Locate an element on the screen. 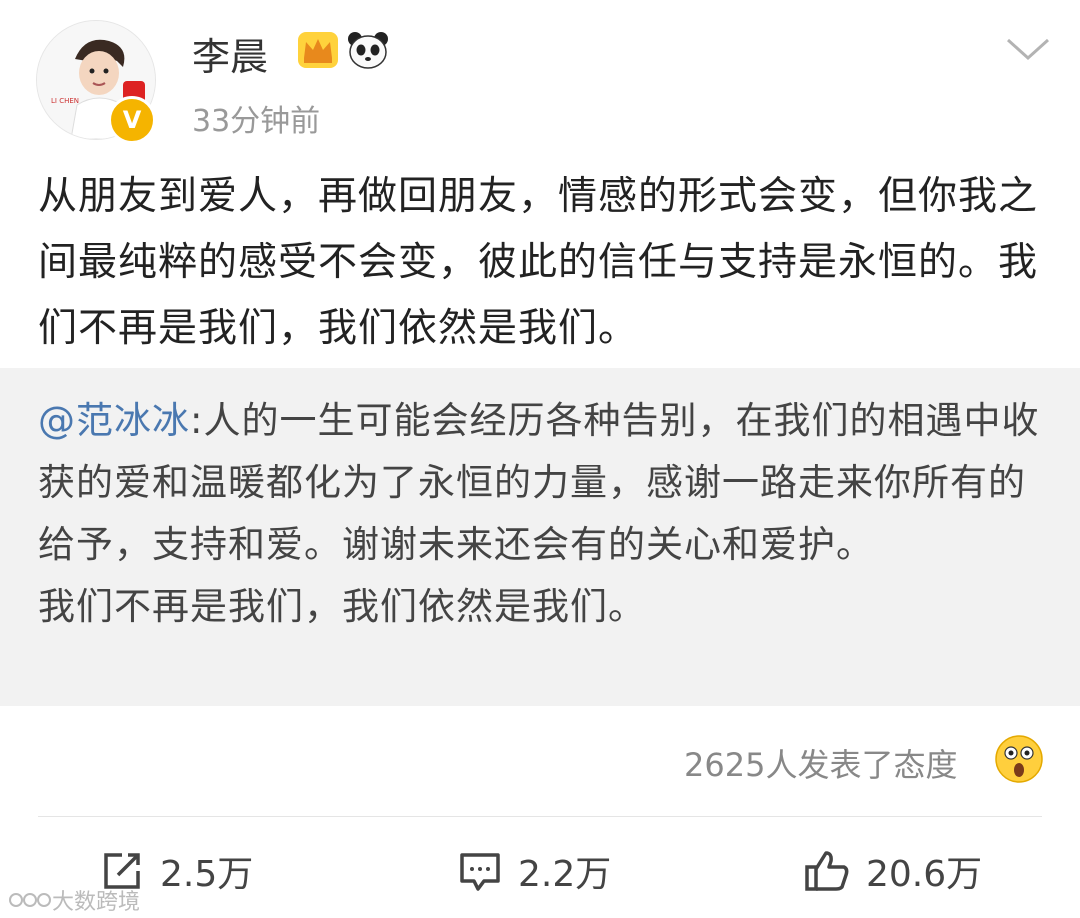 Image resolution: width=1080 pixels, height=918 pixels. like-button: 20.6万 is located at coordinates (893, 871).